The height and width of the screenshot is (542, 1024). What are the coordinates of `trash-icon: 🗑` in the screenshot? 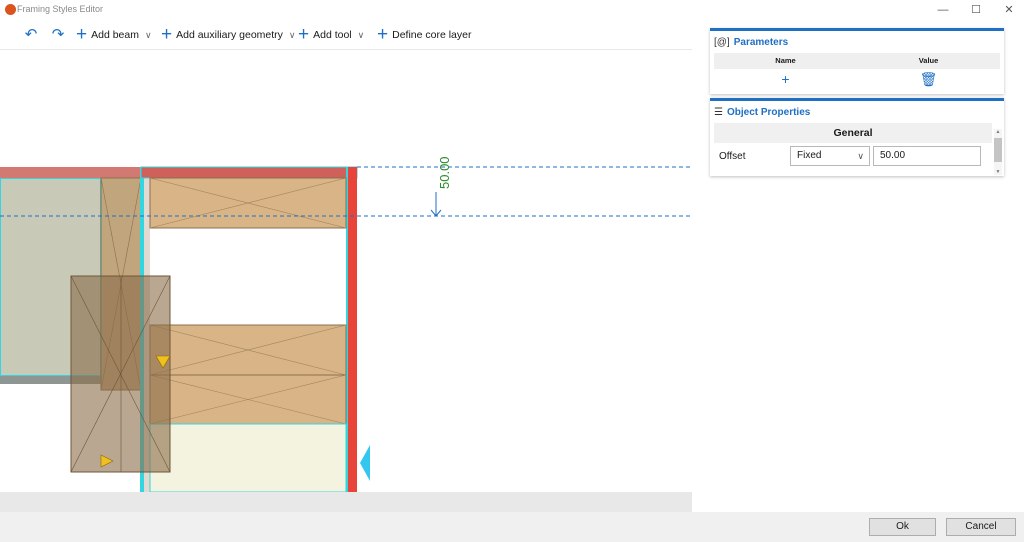 It's located at (928, 79).